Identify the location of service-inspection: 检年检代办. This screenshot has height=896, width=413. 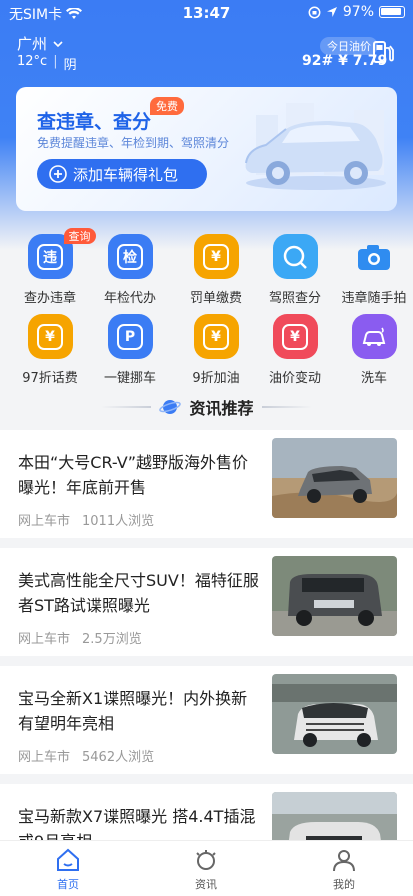
(130, 270).